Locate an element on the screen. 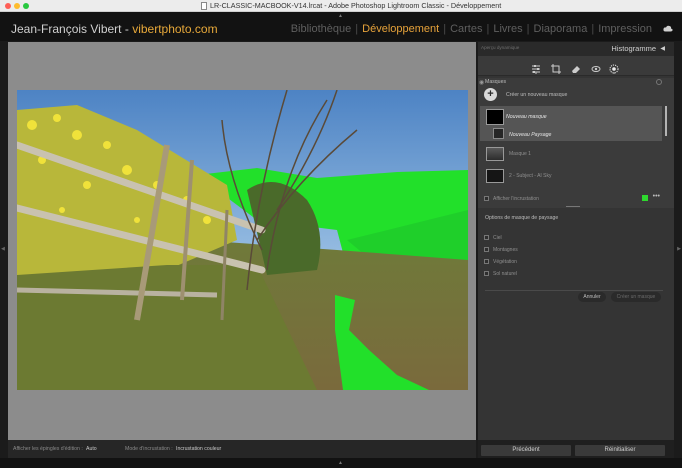 The image size is (682, 468). histogram-title: Histogramme is located at coordinates (633, 48).